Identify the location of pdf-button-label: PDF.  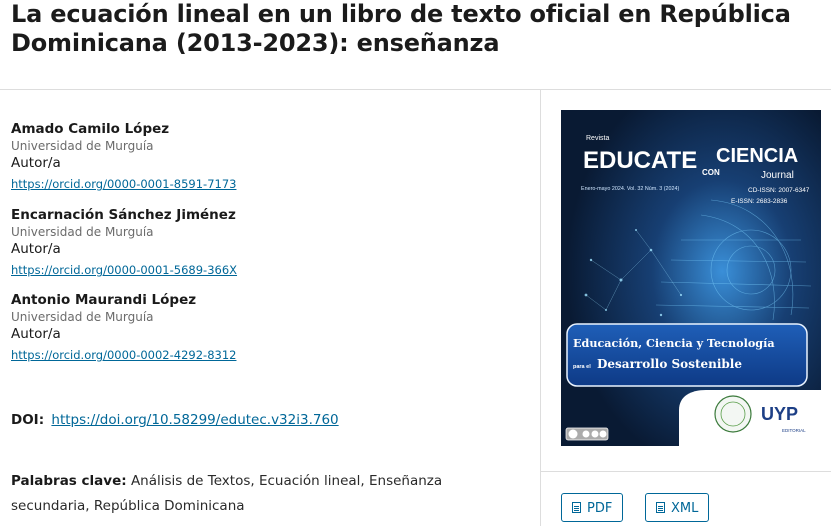
(600, 508).